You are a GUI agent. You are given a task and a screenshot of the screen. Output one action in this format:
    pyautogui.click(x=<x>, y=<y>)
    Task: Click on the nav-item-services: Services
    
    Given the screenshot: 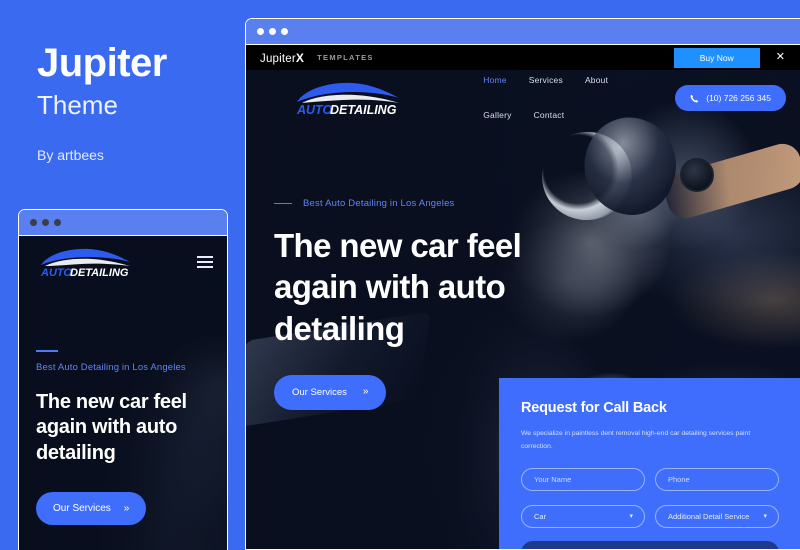 What is the action you would take?
    pyautogui.click(x=546, y=80)
    